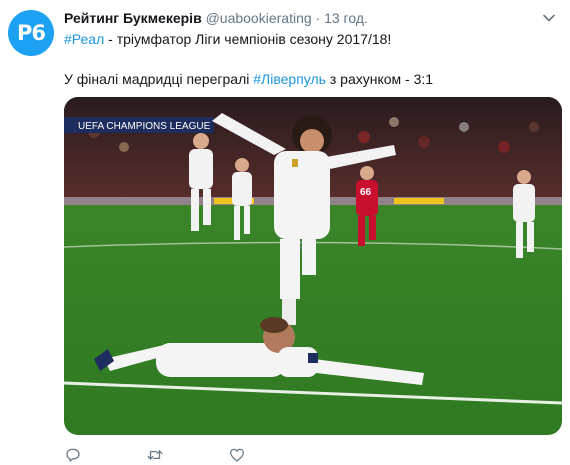 The height and width of the screenshot is (465, 570). I want to click on reply-button, so click(105, 455).